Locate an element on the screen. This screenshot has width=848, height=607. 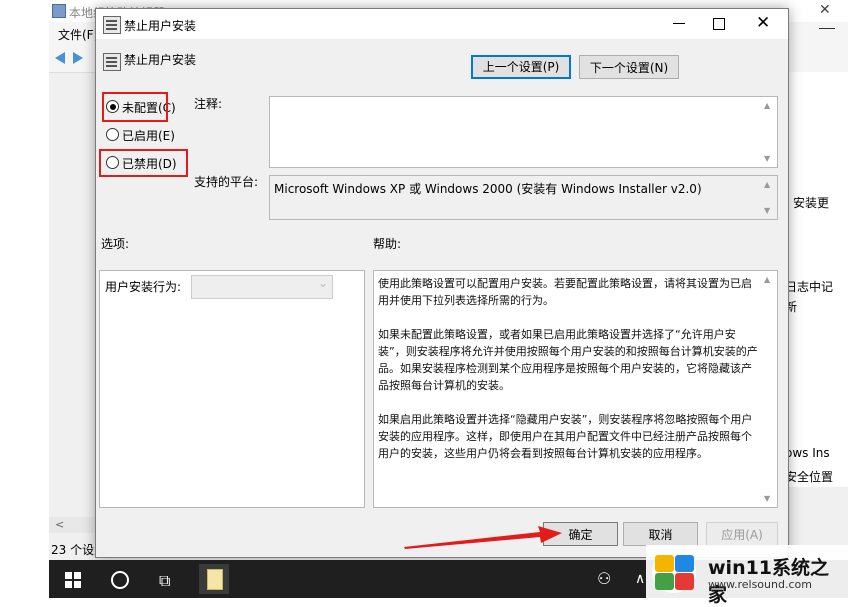
options-label: 选项: is located at coordinates (115, 244).